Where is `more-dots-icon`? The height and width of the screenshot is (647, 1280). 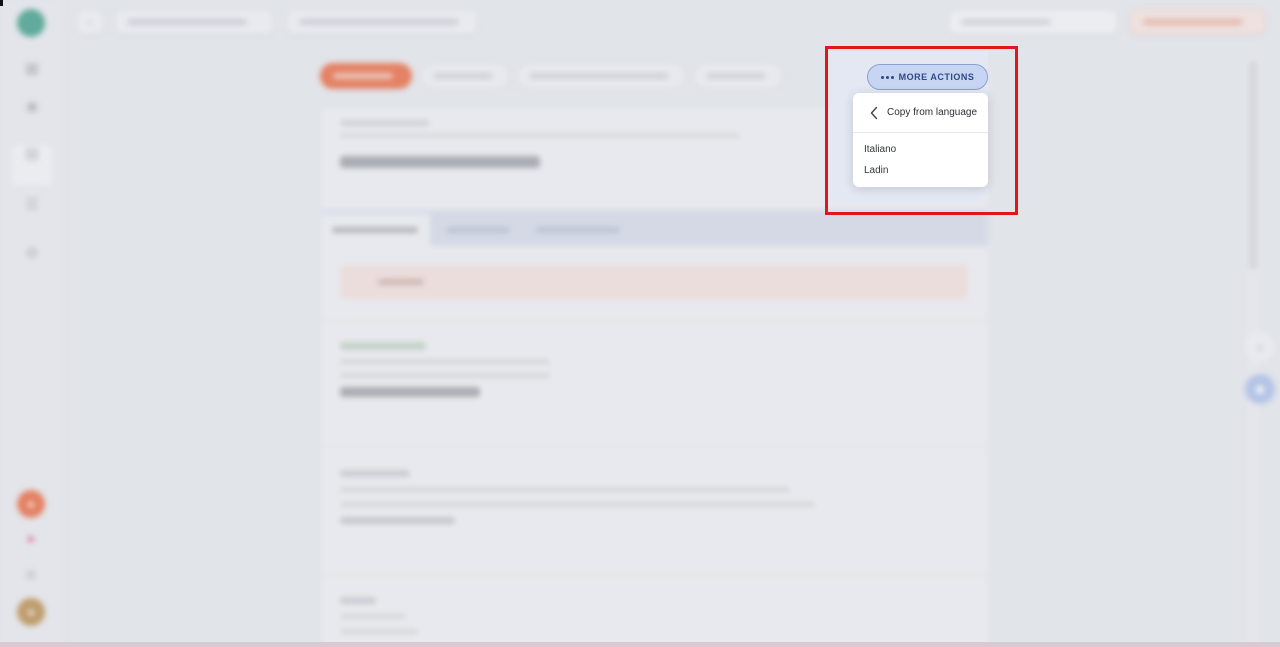 more-dots-icon is located at coordinates (887, 77).